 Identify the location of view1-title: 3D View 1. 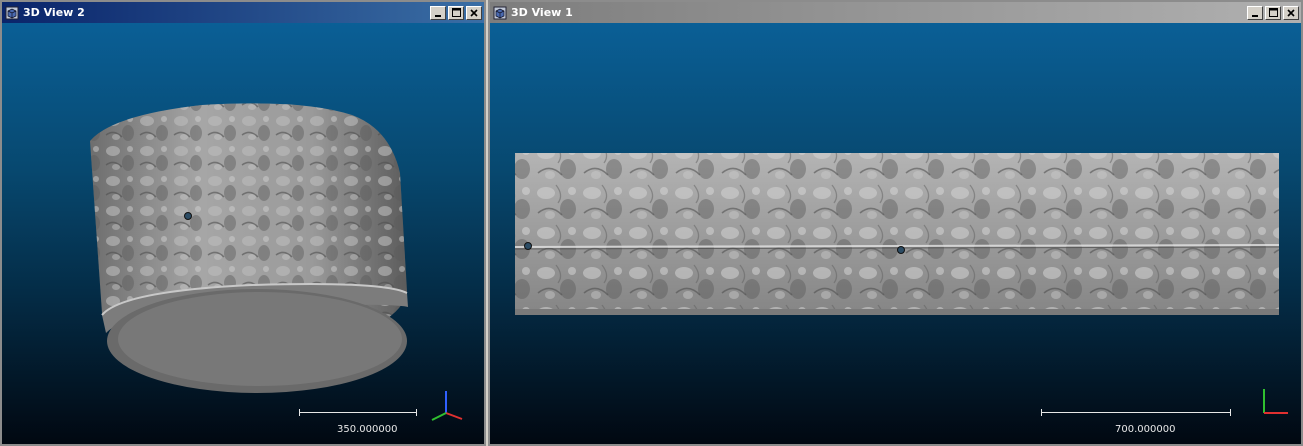
(542, 12).